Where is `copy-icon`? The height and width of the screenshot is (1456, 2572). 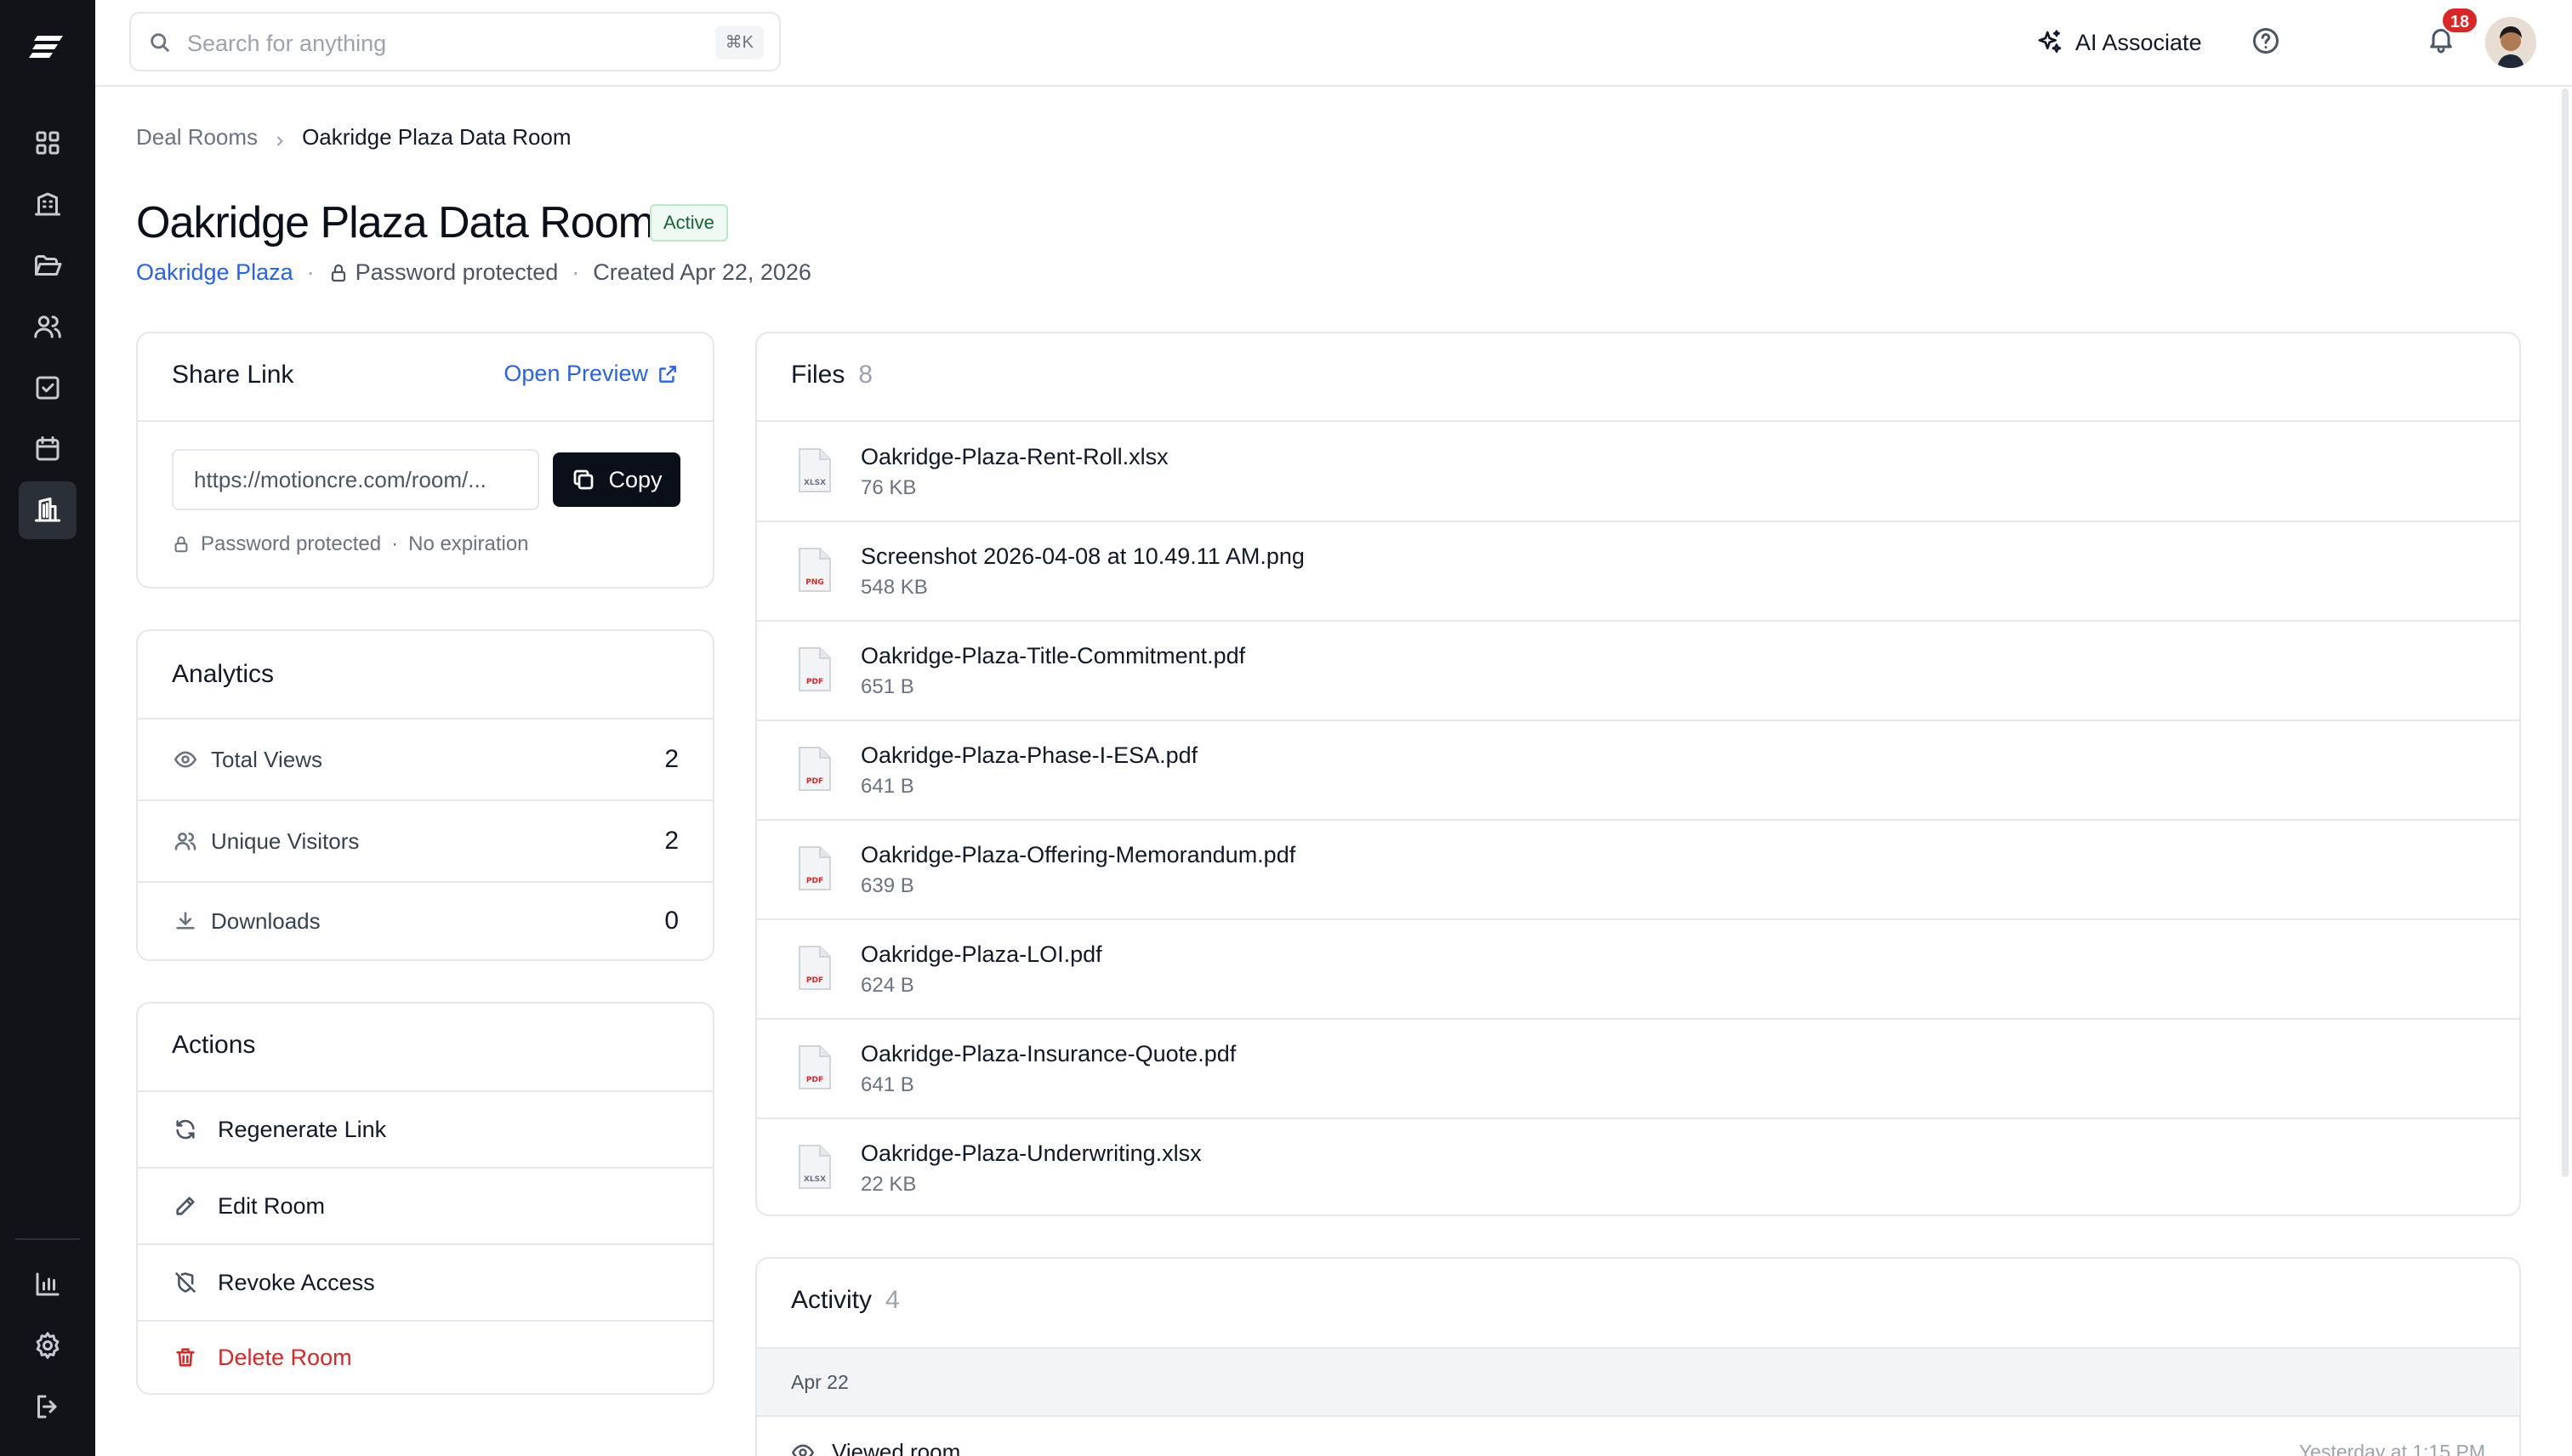
copy-icon is located at coordinates (584, 480).